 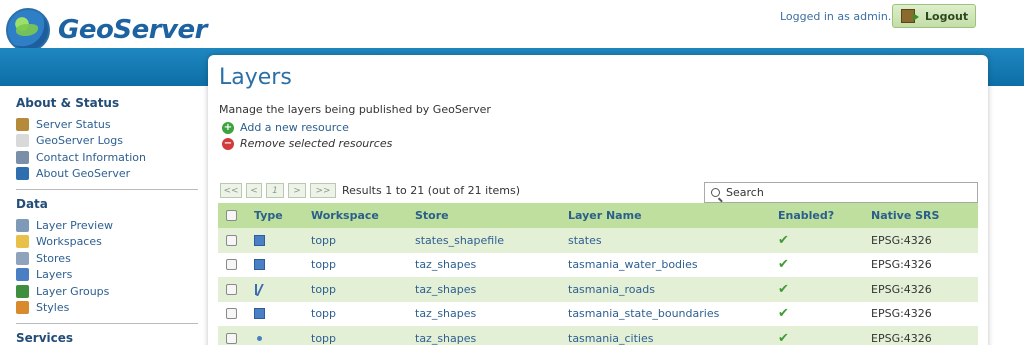 What do you see at coordinates (816, 215) in the screenshot?
I see `col-enabled: Enabled?` at bounding box center [816, 215].